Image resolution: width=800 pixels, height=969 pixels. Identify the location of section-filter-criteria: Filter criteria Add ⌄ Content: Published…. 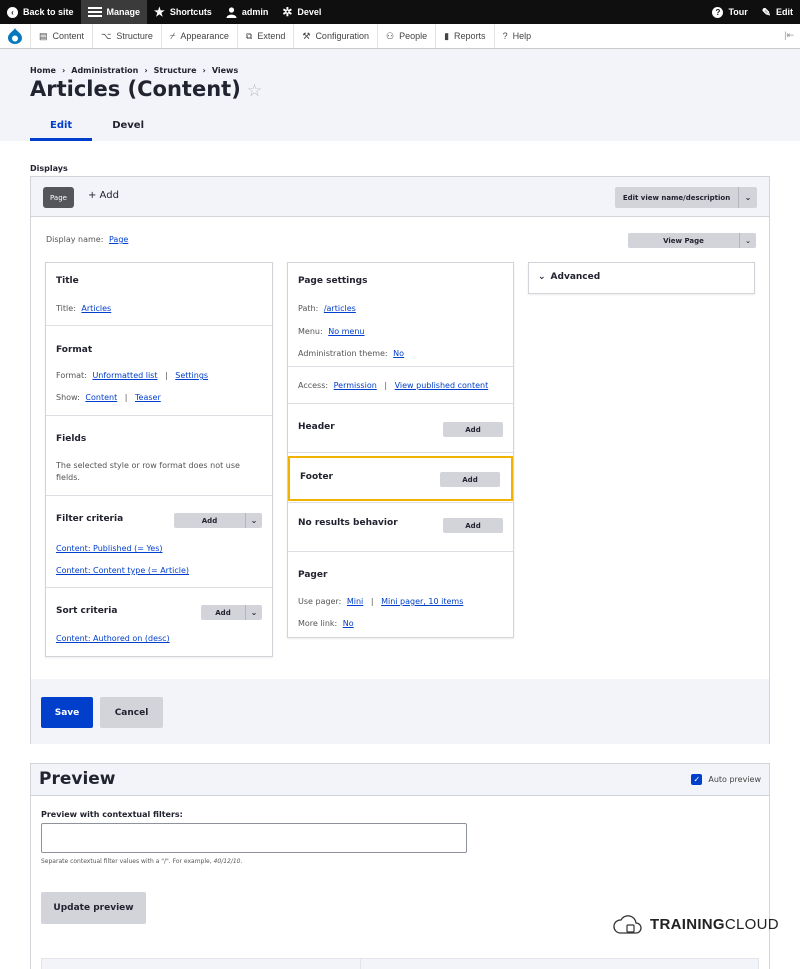
(159, 542).